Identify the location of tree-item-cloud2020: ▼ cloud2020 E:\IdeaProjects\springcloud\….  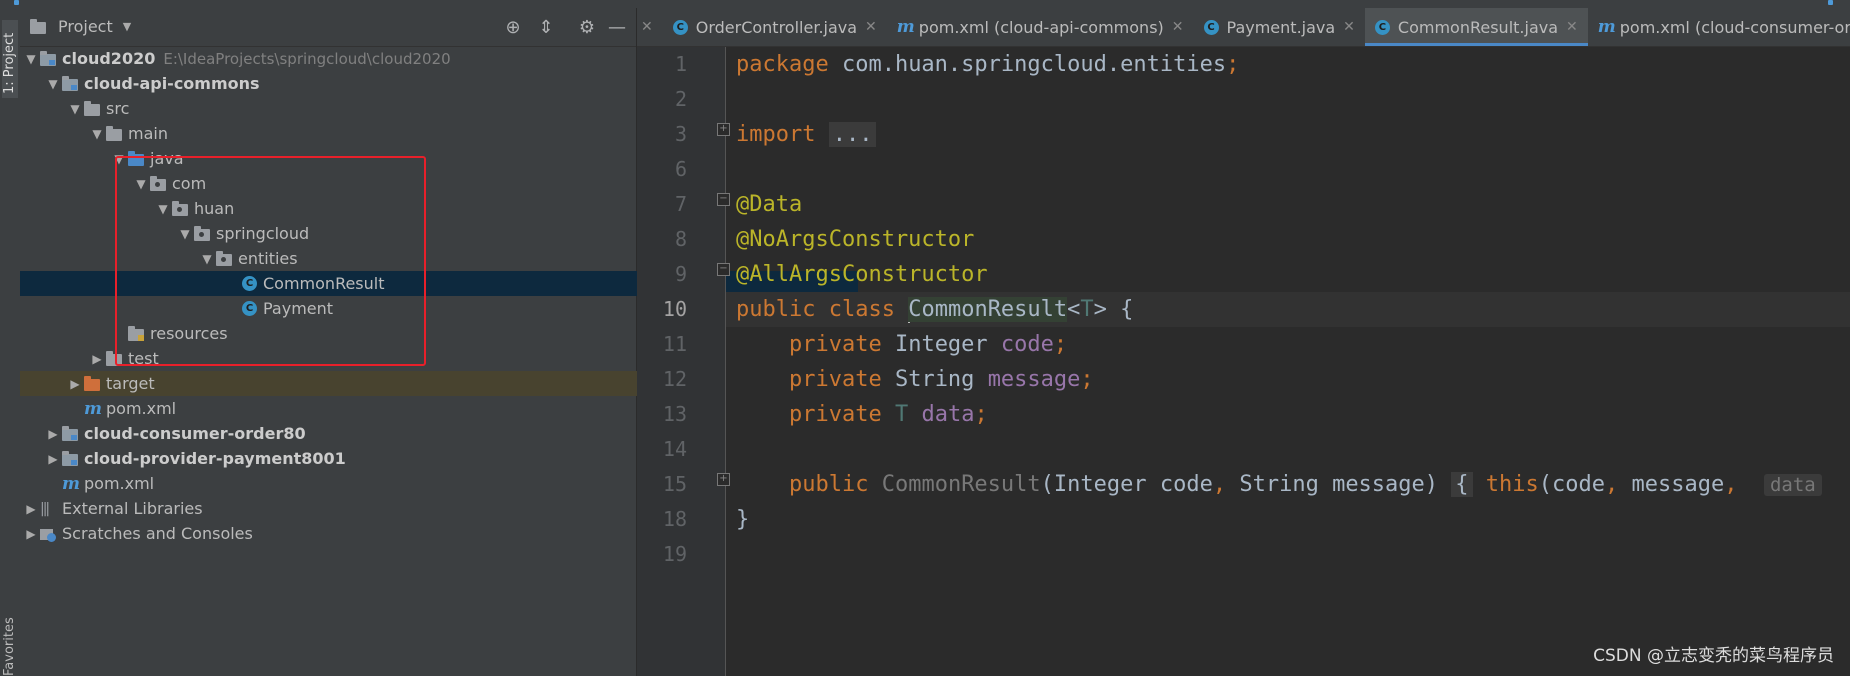
(329, 58).